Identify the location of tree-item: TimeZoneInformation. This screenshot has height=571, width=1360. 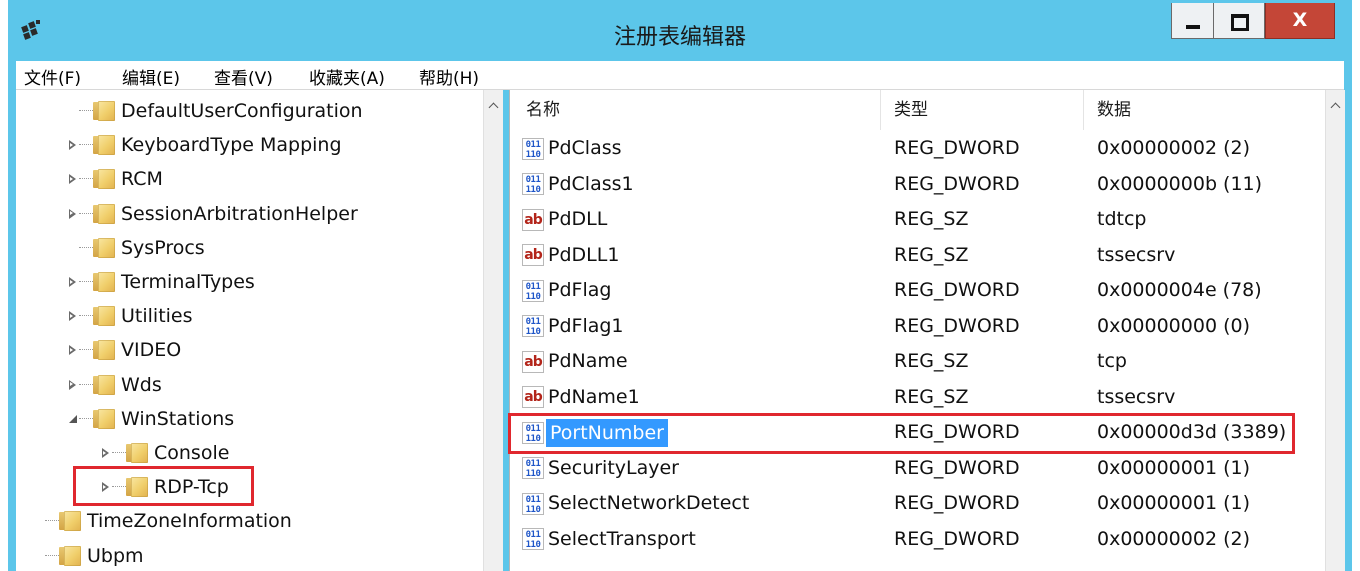
(163, 521).